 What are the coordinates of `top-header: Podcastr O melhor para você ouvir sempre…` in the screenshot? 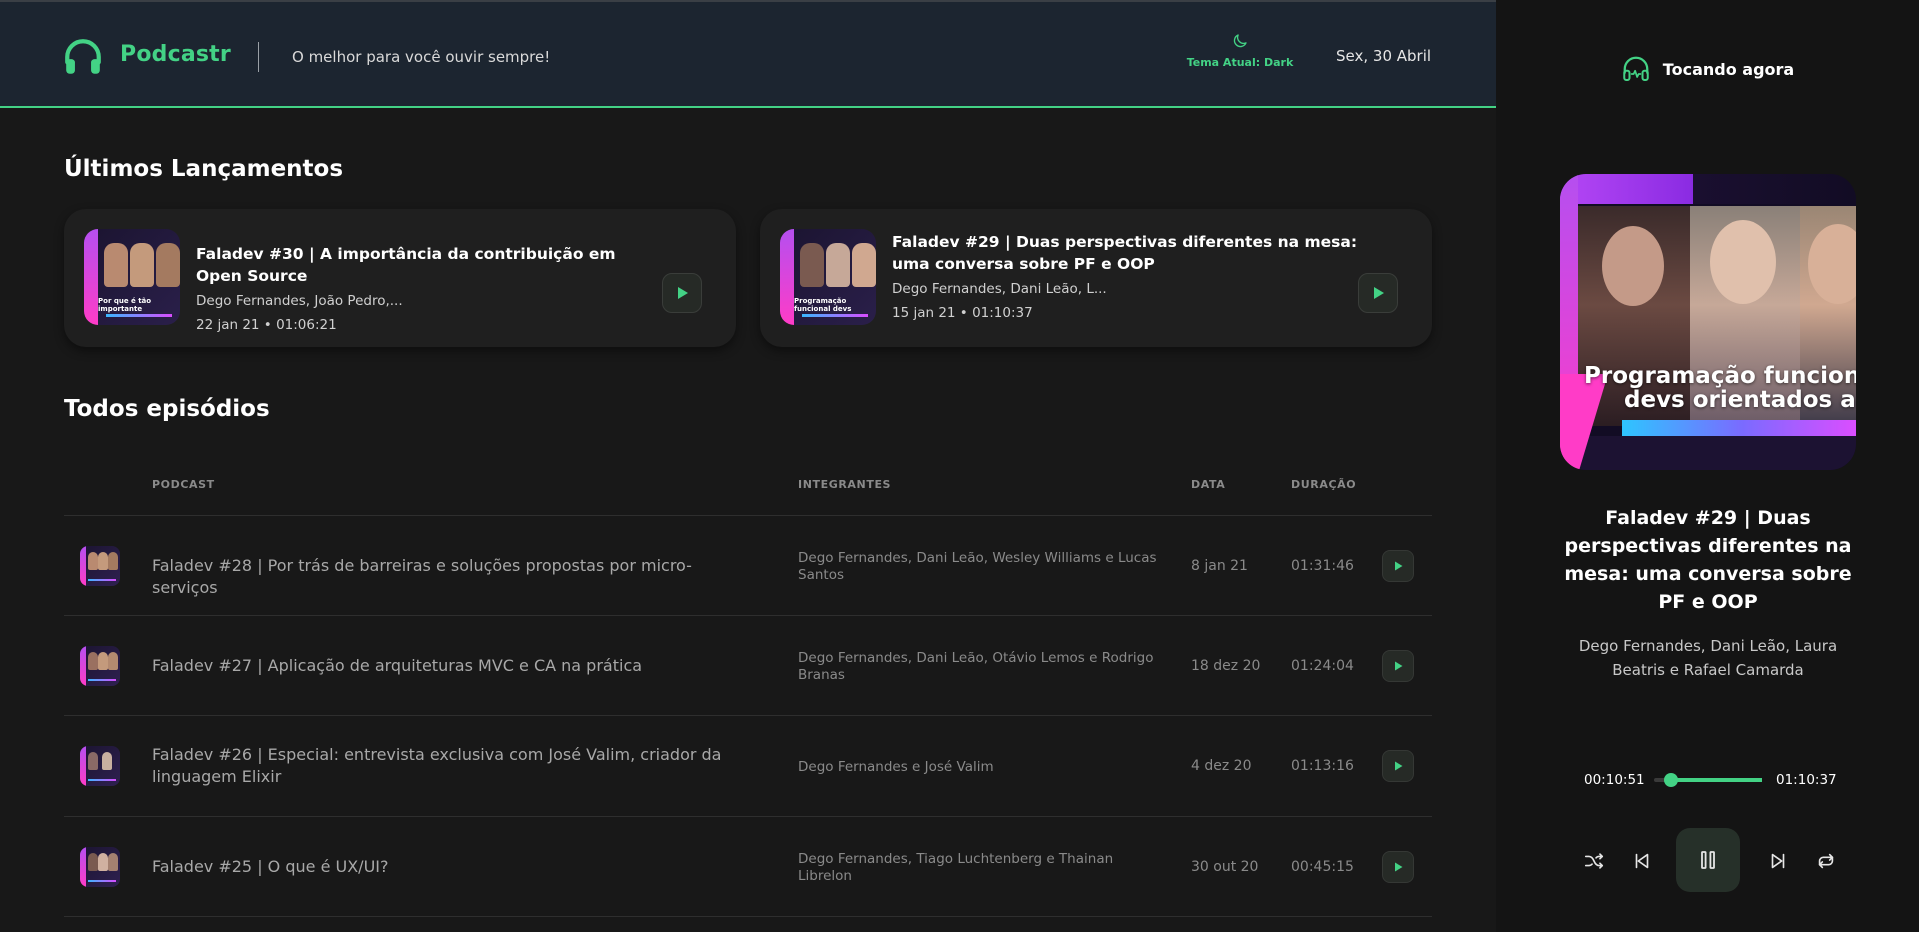 It's located at (748, 54).